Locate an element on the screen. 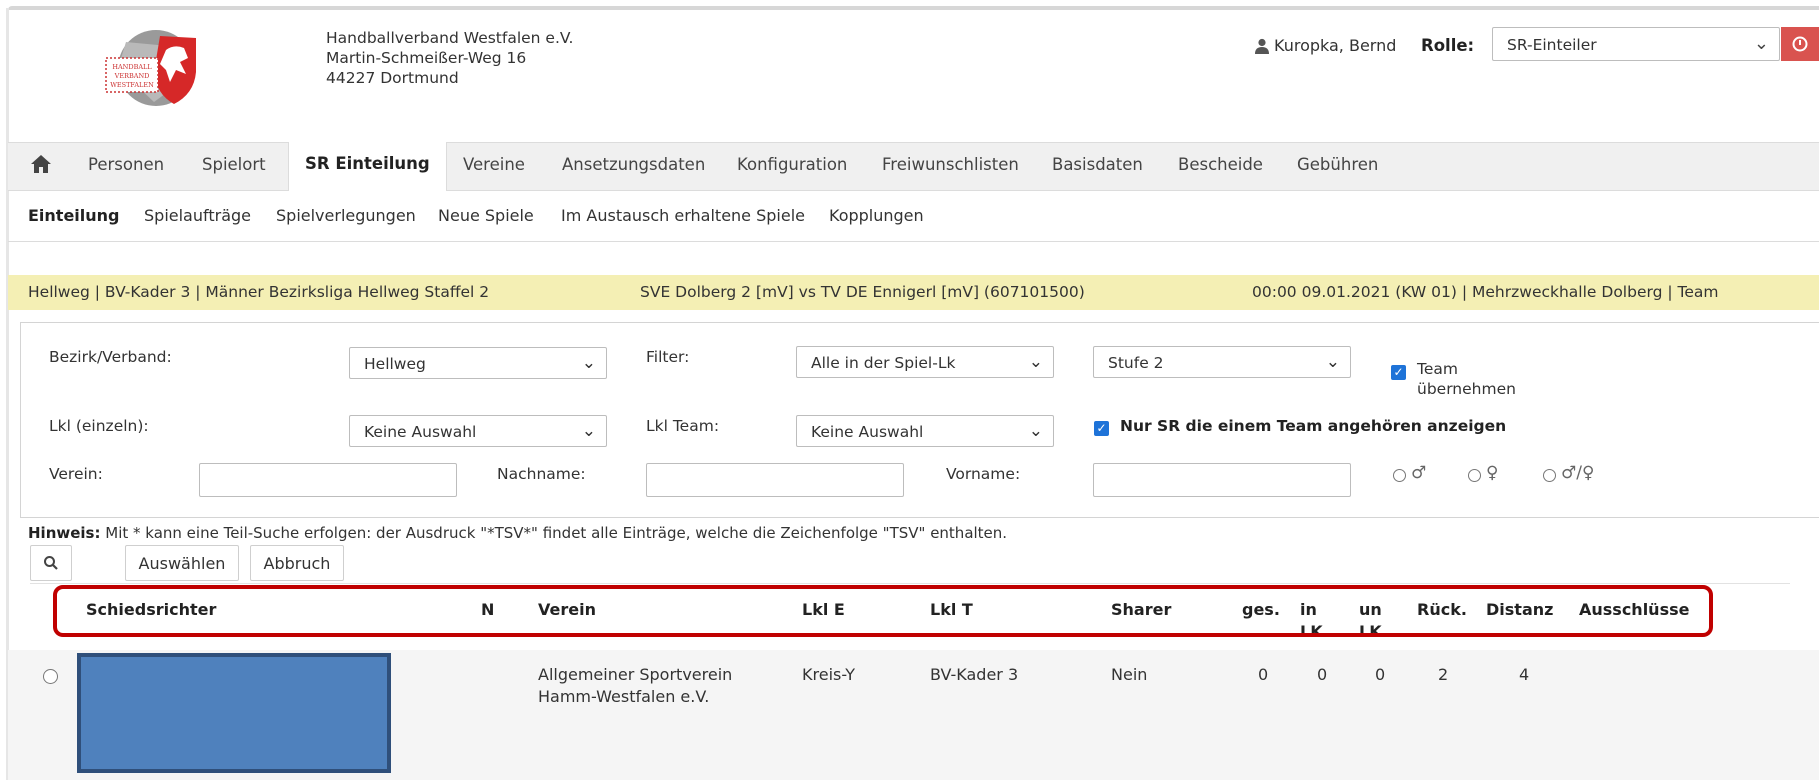 The width and height of the screenshot is (1819, 780). lkl-einzeln-value: Keine Auswahl is located at coordinates (420, 432).